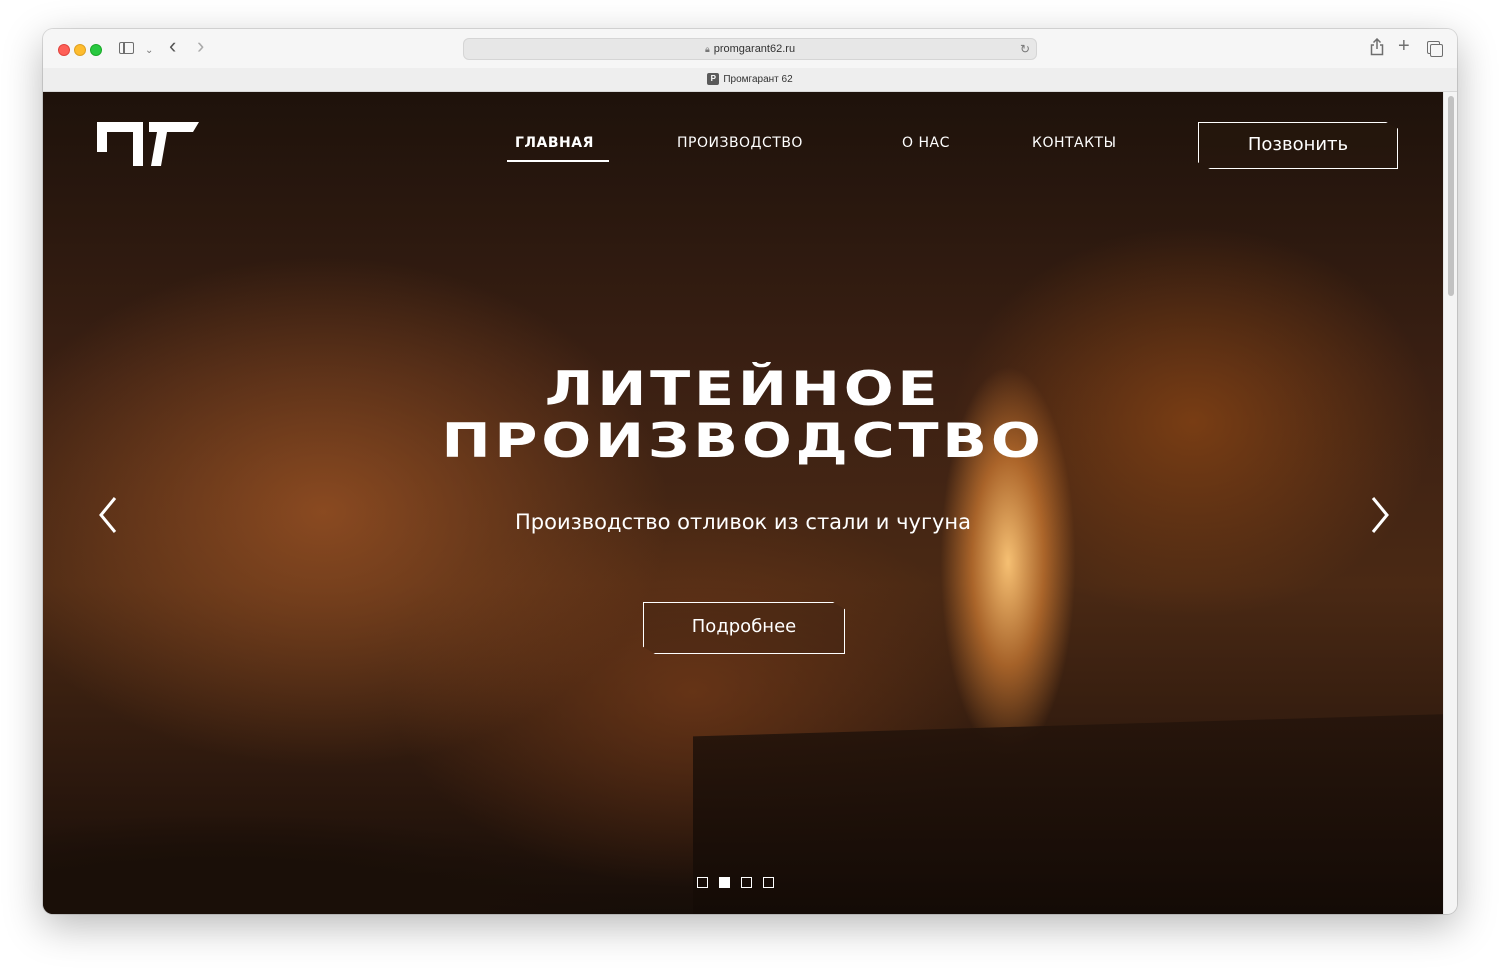 The width and height of the screenshot is (1500, 972). I want to click on tab-bar: P Промгарант 62, so click(750, 80).